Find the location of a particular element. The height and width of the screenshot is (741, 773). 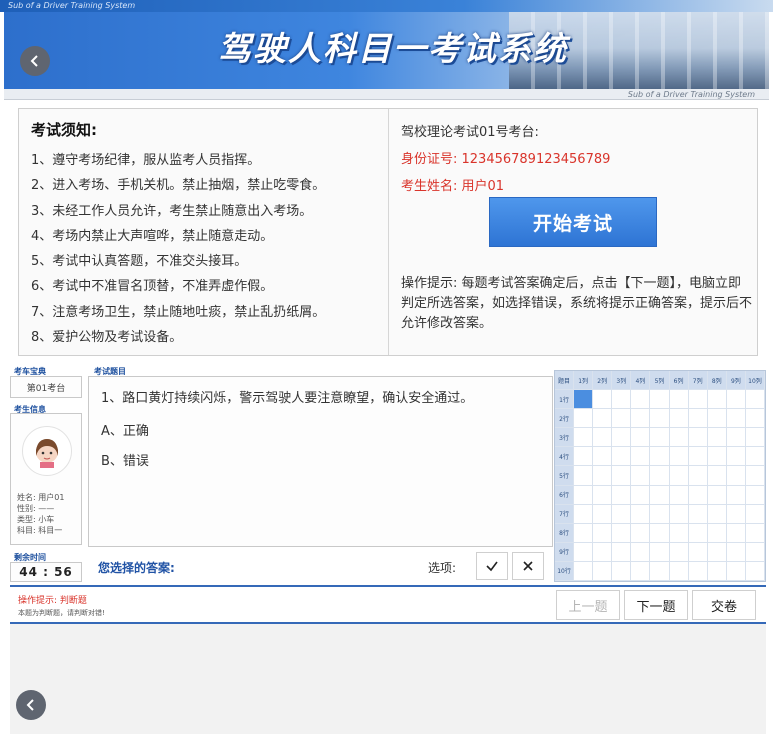

false-button is located at coordinates (528, 566).